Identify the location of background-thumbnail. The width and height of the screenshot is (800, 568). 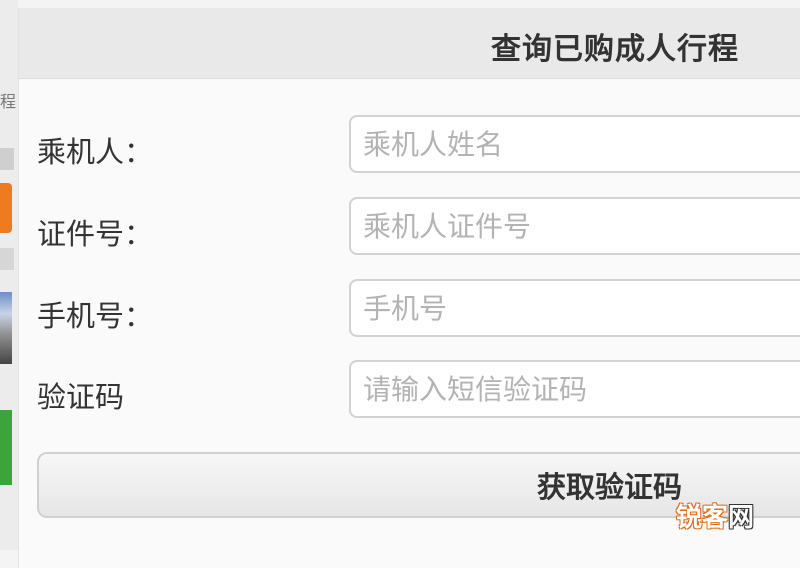
(6, 328).